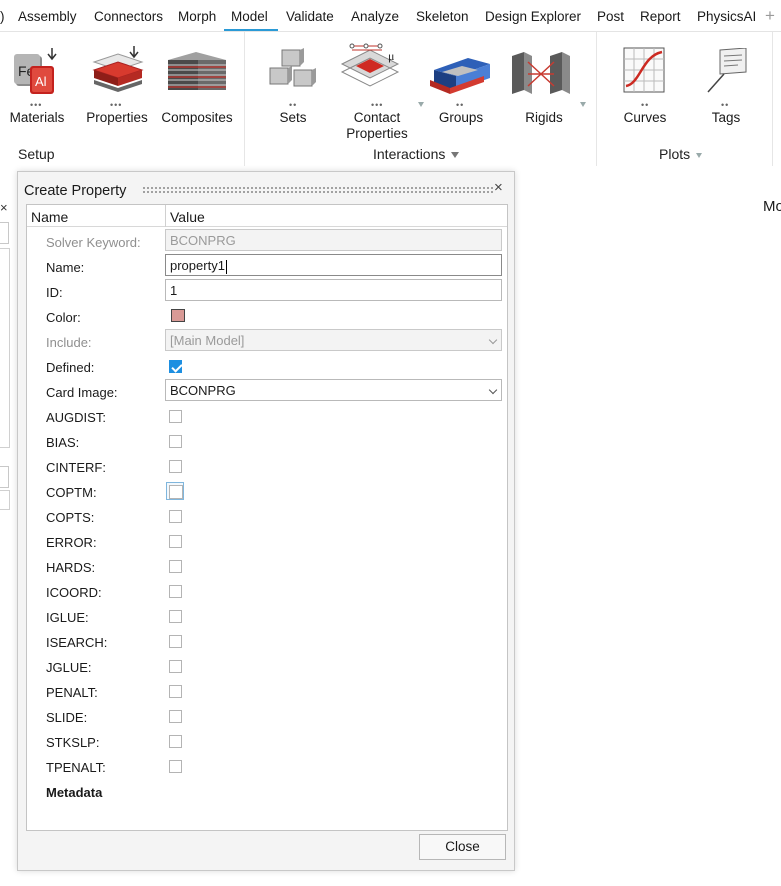  I want to click on isearch-checkbox, so click(175, 641).